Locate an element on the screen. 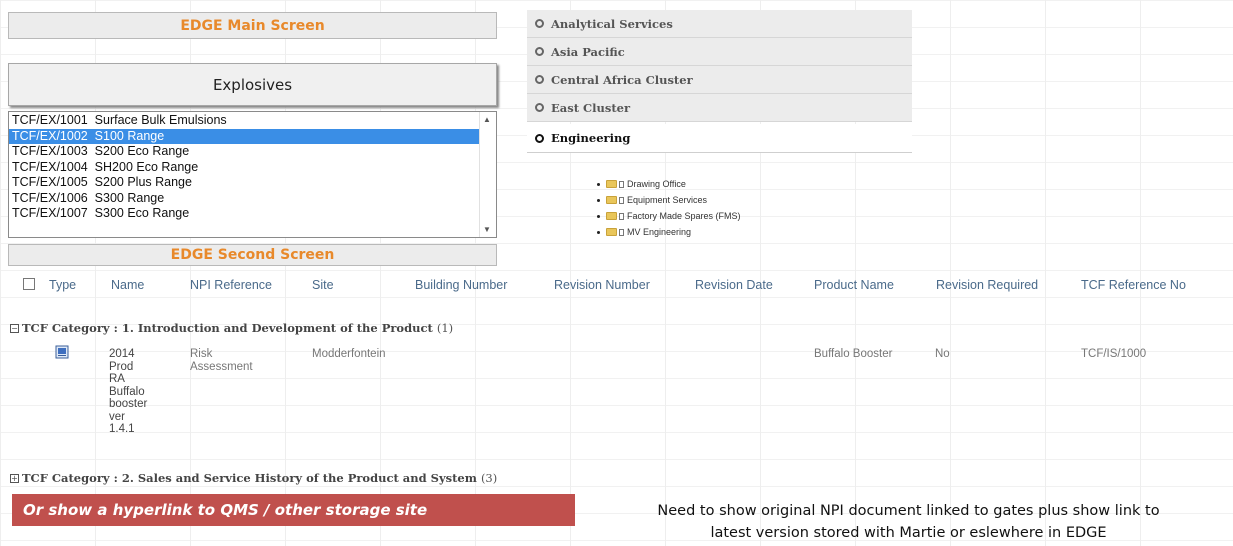 This screenshot has height=546, width=1233. subfolder-factory-made-spares: Factory Made Spares (FMS) is located at coordinates (669, 216).